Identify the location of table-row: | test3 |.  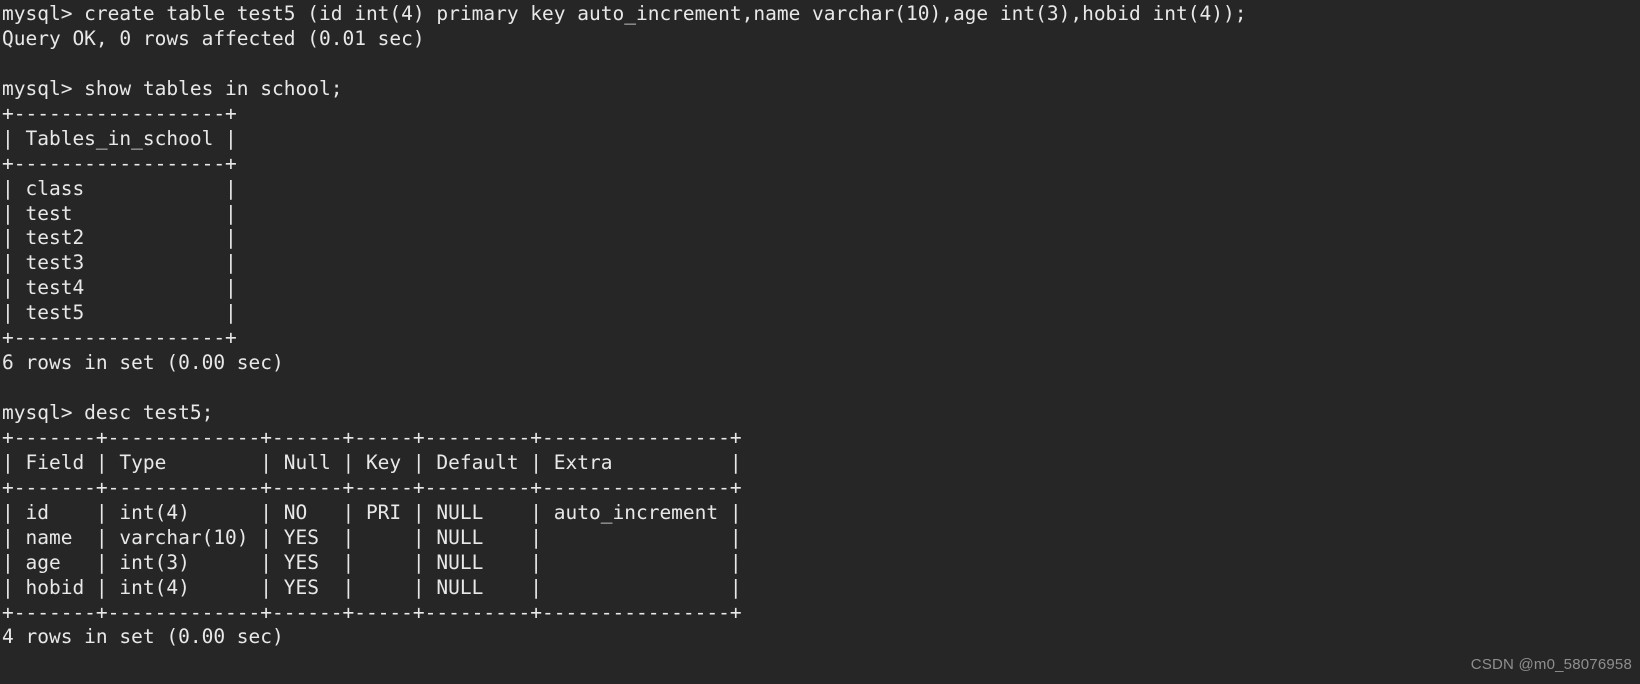
(119, 263).